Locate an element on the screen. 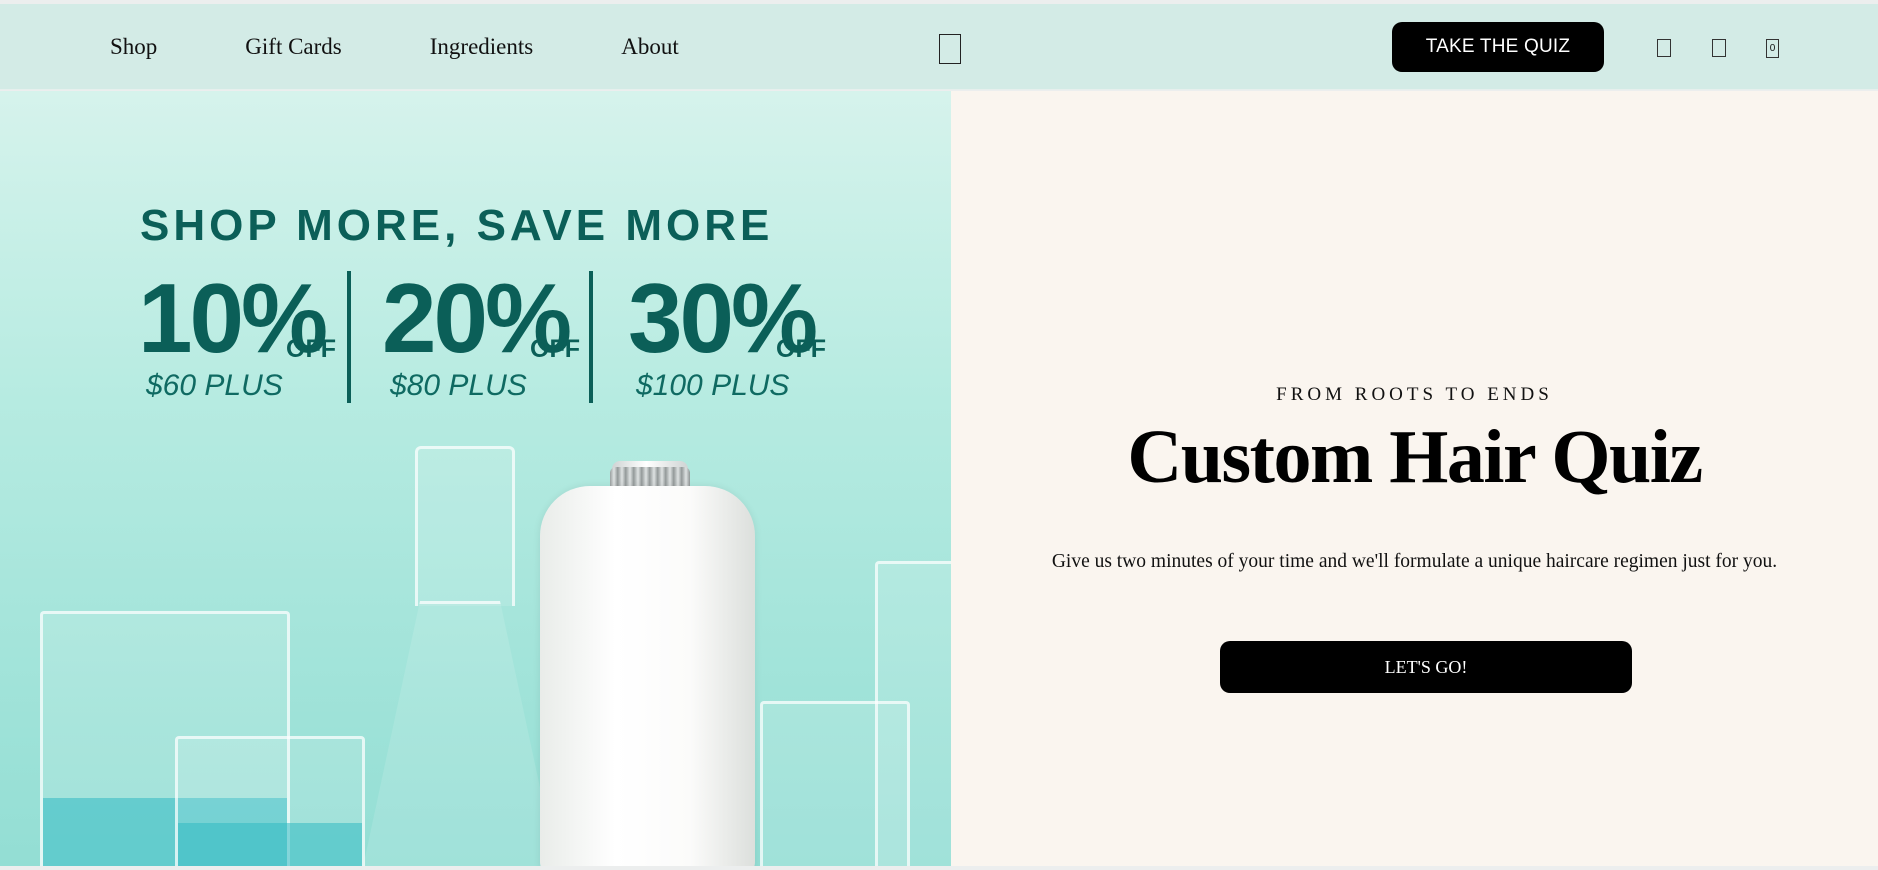 The width and height of the screenshot is (1878, 870). product-bottle is located at coordinates (647, 676).